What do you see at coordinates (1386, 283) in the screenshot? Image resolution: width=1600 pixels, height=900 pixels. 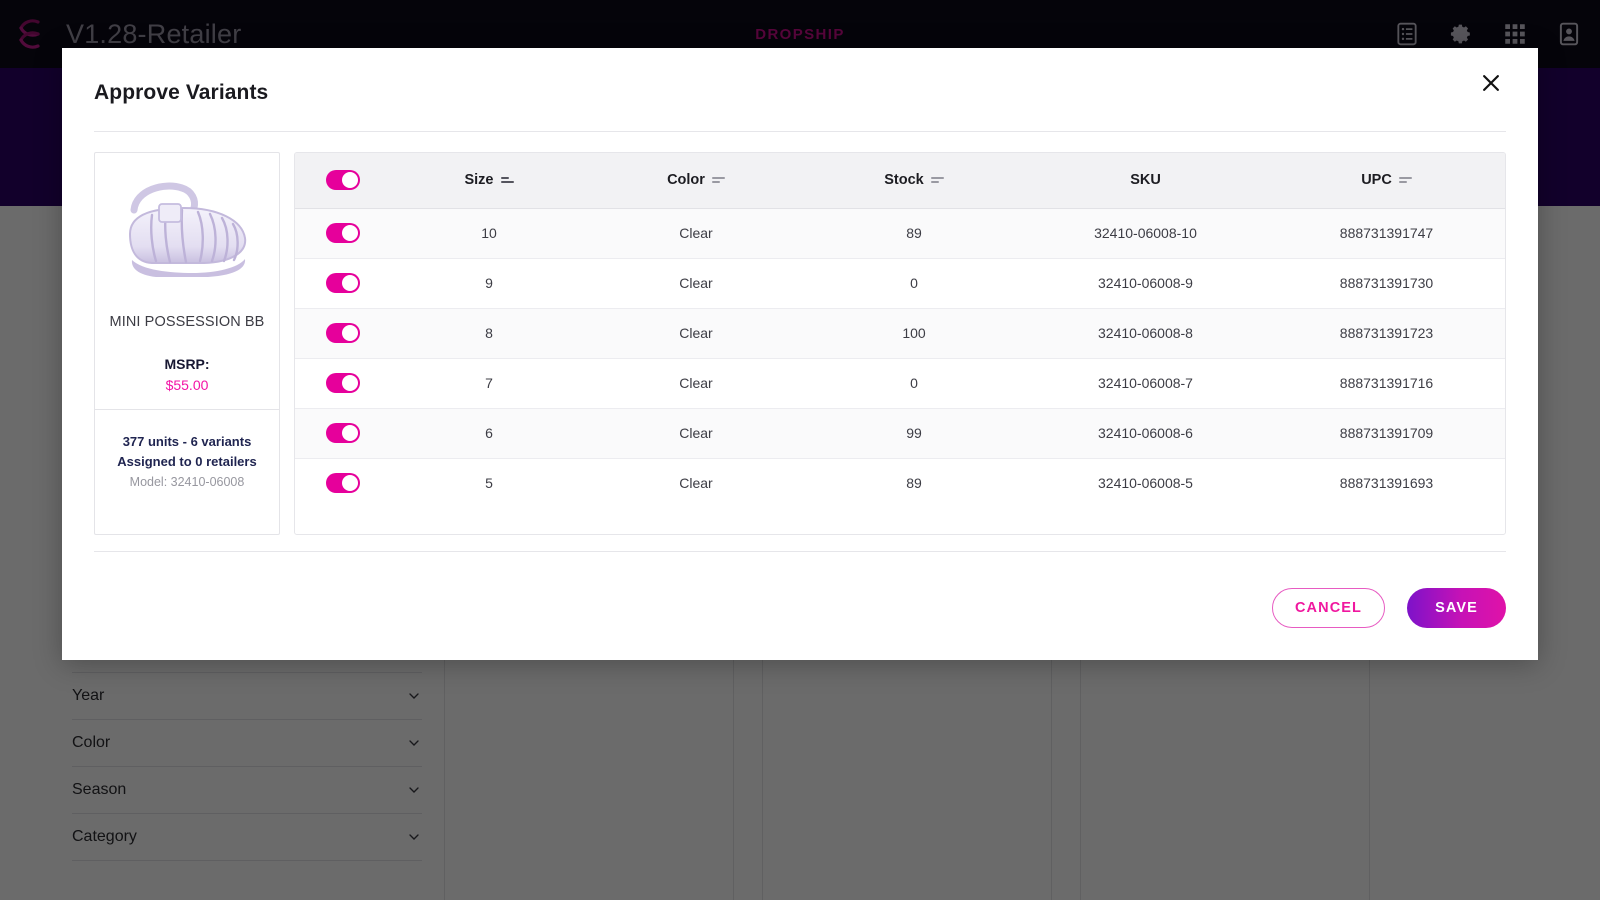 I see `cell-upc: 888731391730` at bounding box center [1386, 283].